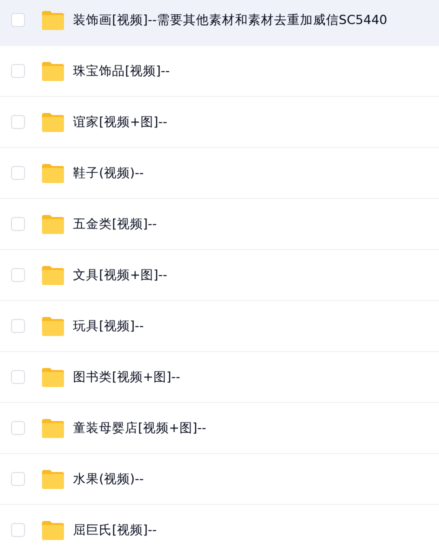  What do you see at coordinates (108, 173) in the screenshot?
I see `folder-name: 鞋子(视频)--` at bounding box center [108, 173].